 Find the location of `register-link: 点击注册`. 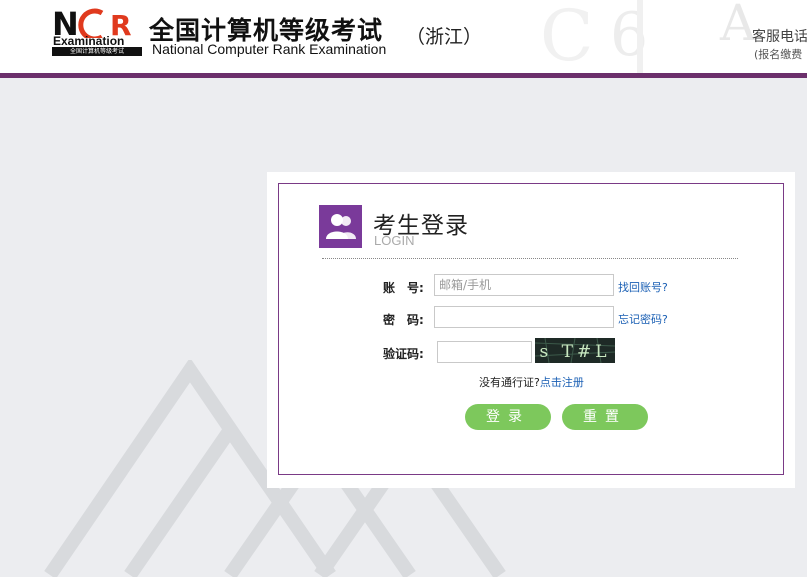

register-link: 点击注册 is located at coordinates (562, 382).